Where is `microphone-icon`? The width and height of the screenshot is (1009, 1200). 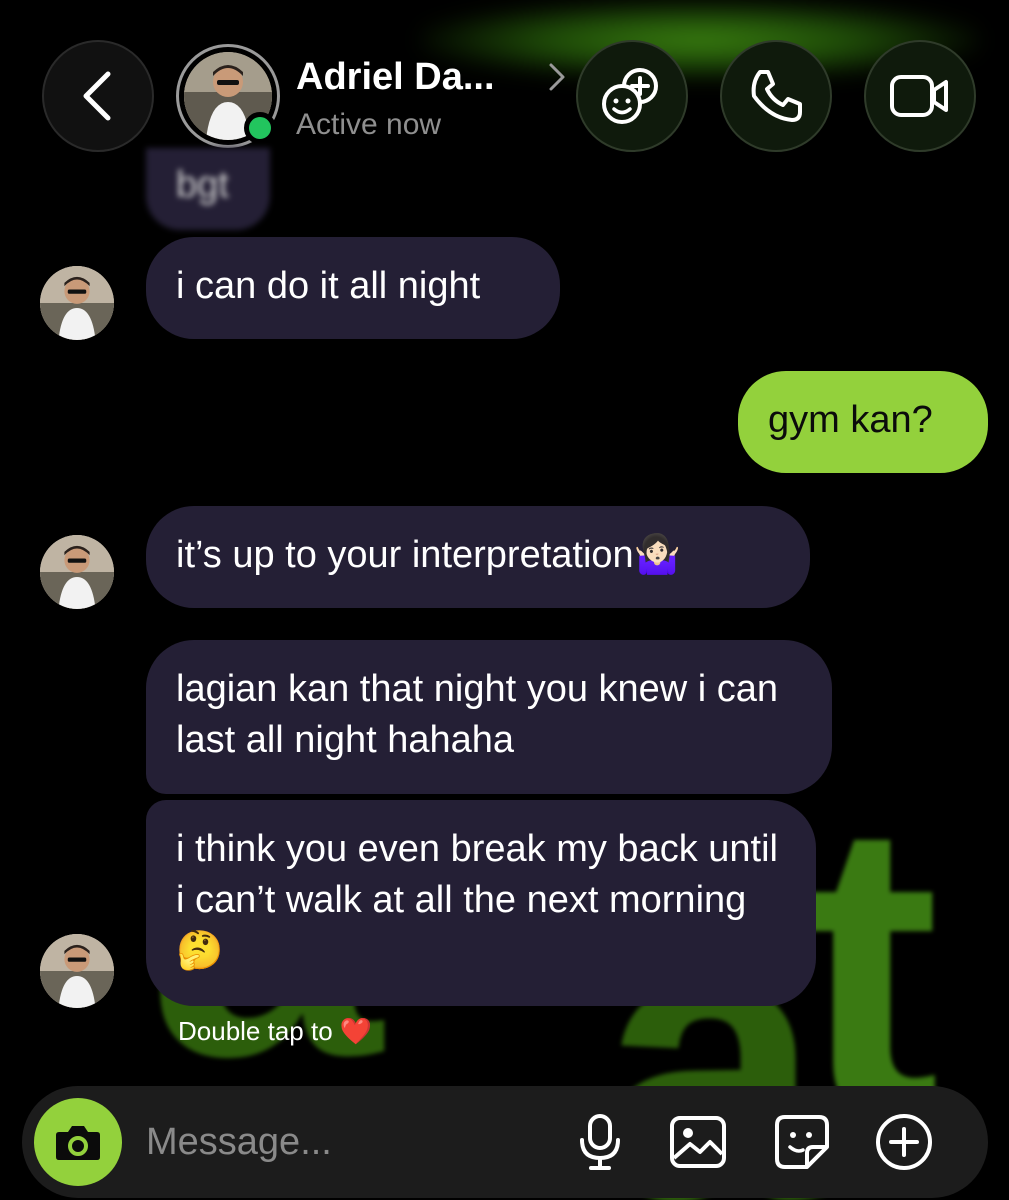 microphone-icon is located at coordinates (600, 1142).